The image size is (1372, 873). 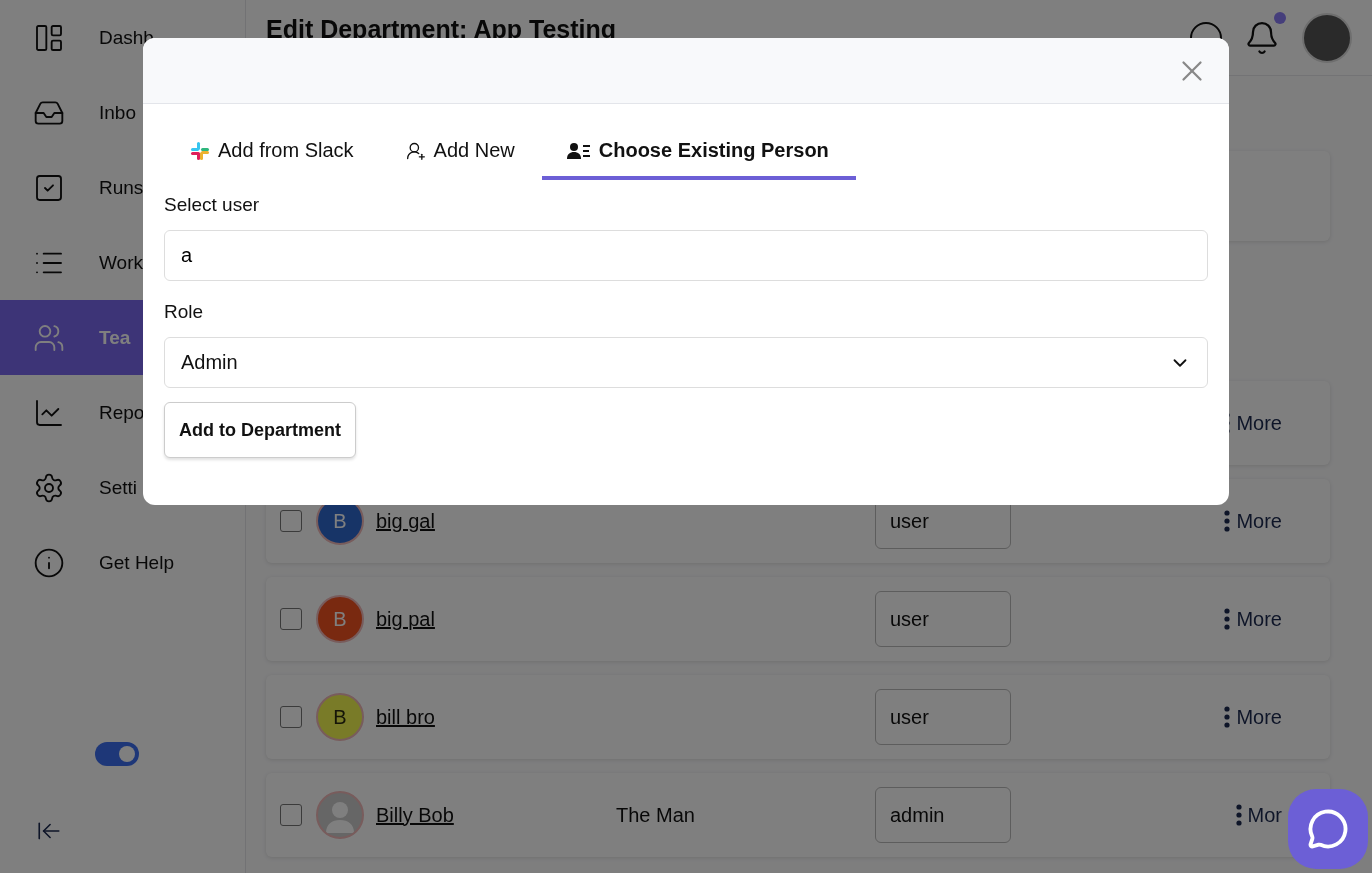 I want to click on chat-button, so click(x=1328, y=829).